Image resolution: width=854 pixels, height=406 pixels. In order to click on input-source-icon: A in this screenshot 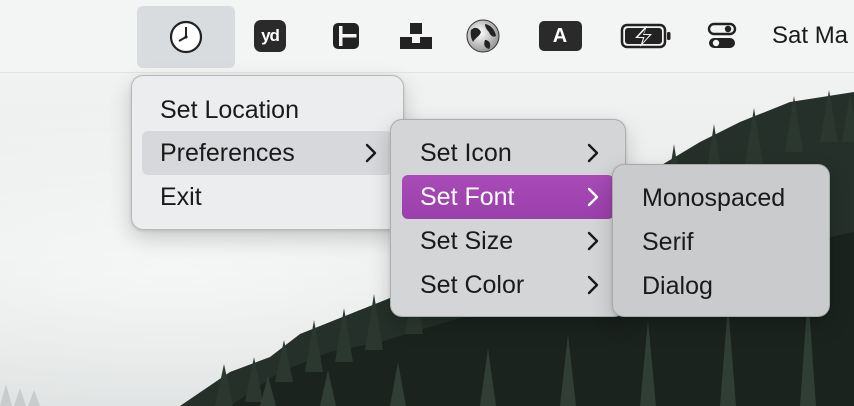, I will do `click(560, 36)`.